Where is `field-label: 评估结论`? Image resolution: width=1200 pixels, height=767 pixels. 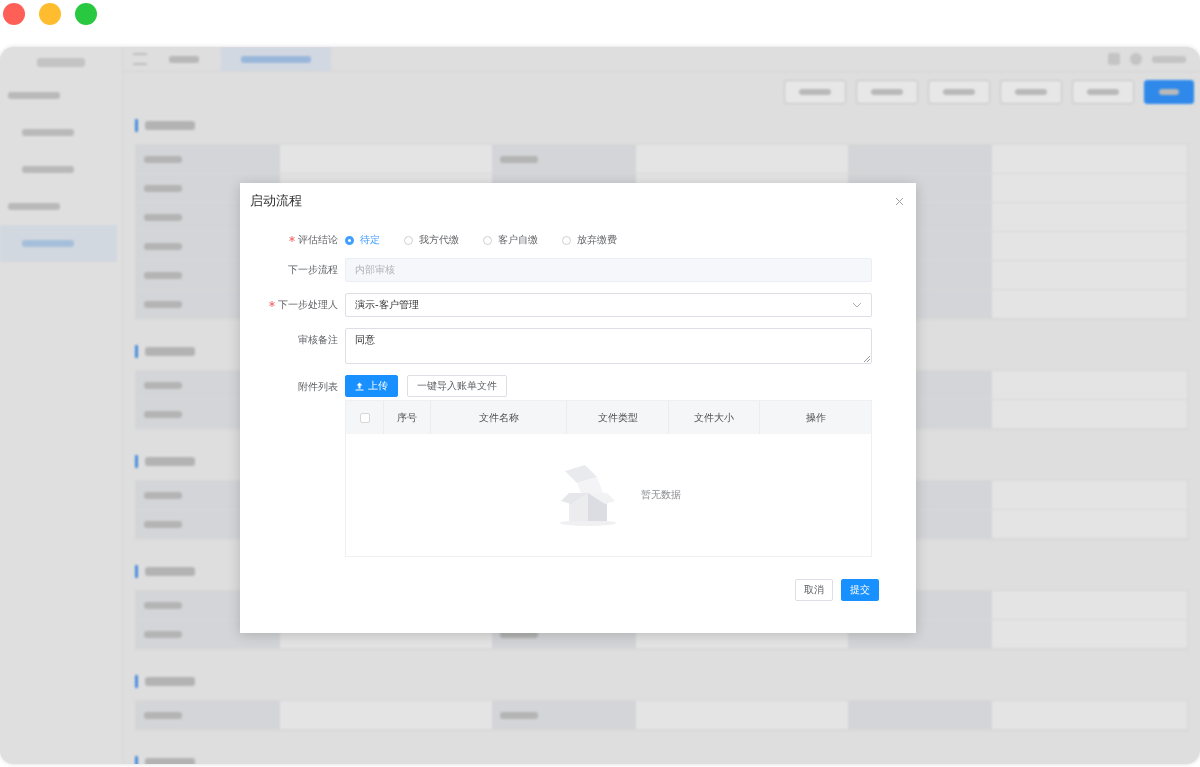 field-label: 评估结论 is located at coordinates (318, 239).